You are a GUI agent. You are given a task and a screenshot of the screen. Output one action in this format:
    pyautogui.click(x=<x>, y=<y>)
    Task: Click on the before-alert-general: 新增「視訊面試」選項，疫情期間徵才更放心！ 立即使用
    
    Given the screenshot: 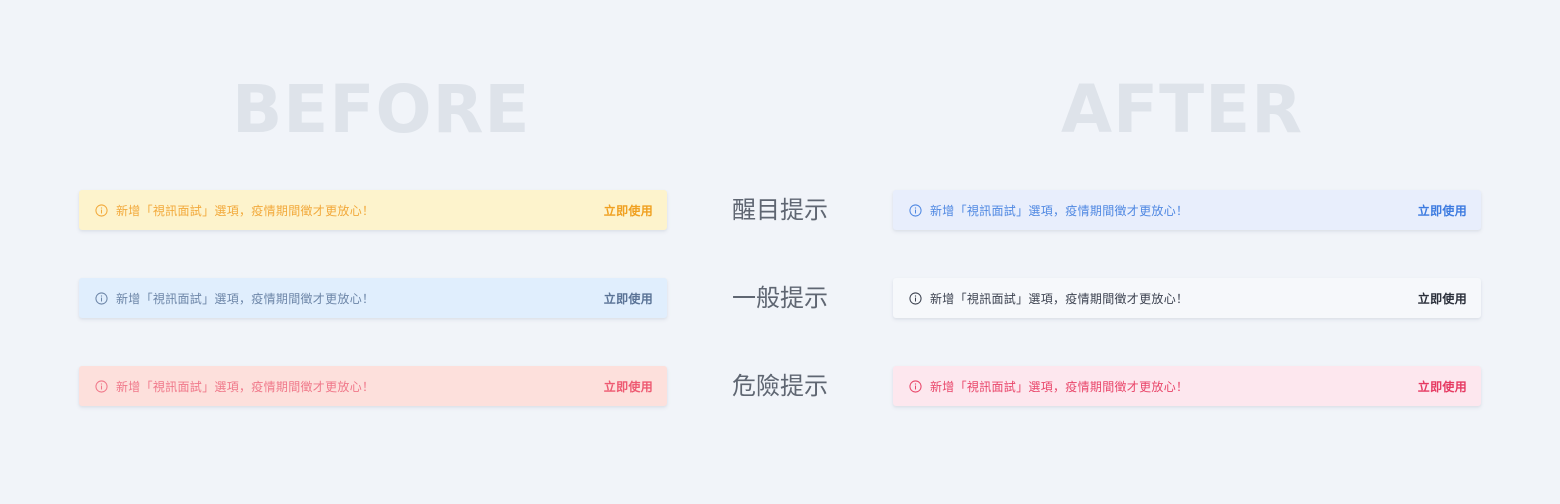 What is the action you would take?
    pyautogui.click(x=373, y=298)
    